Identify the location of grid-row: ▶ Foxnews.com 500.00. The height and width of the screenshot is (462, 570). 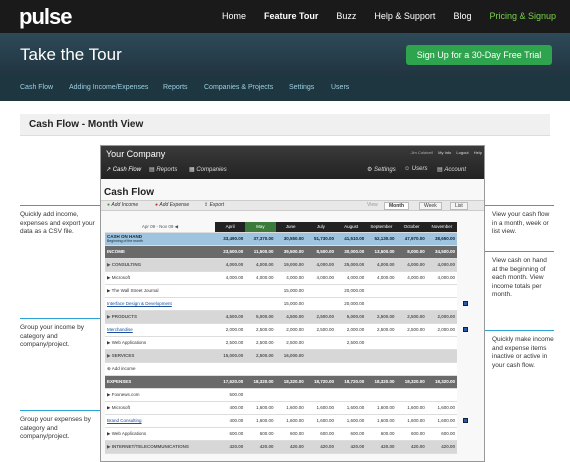
(281, 395).